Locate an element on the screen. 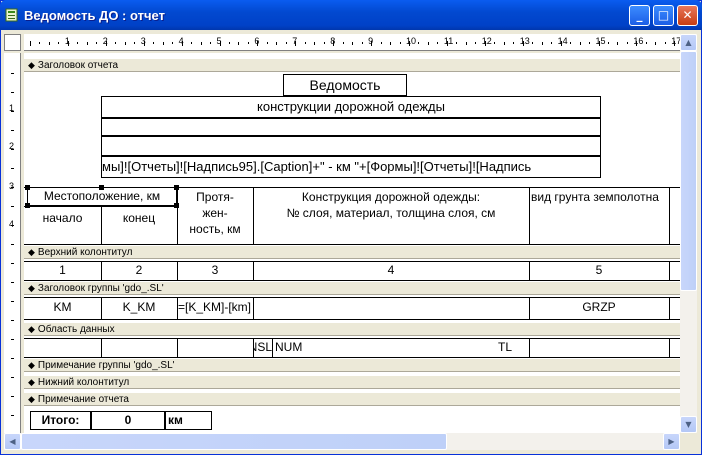 This screenshot has height=455, width=702. band-page-header: ◆ Верхний колонтитул is located at coordinates (352, 252).